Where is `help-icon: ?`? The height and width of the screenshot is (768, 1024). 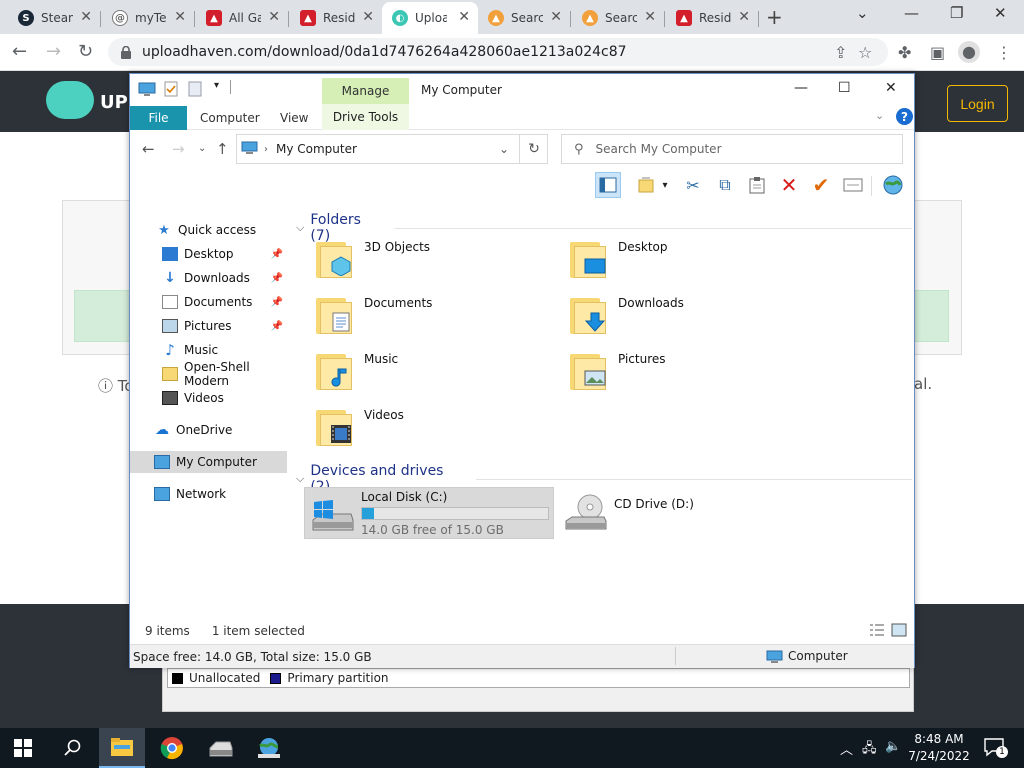 help-icon: ? is located at coordinates (904, 116).